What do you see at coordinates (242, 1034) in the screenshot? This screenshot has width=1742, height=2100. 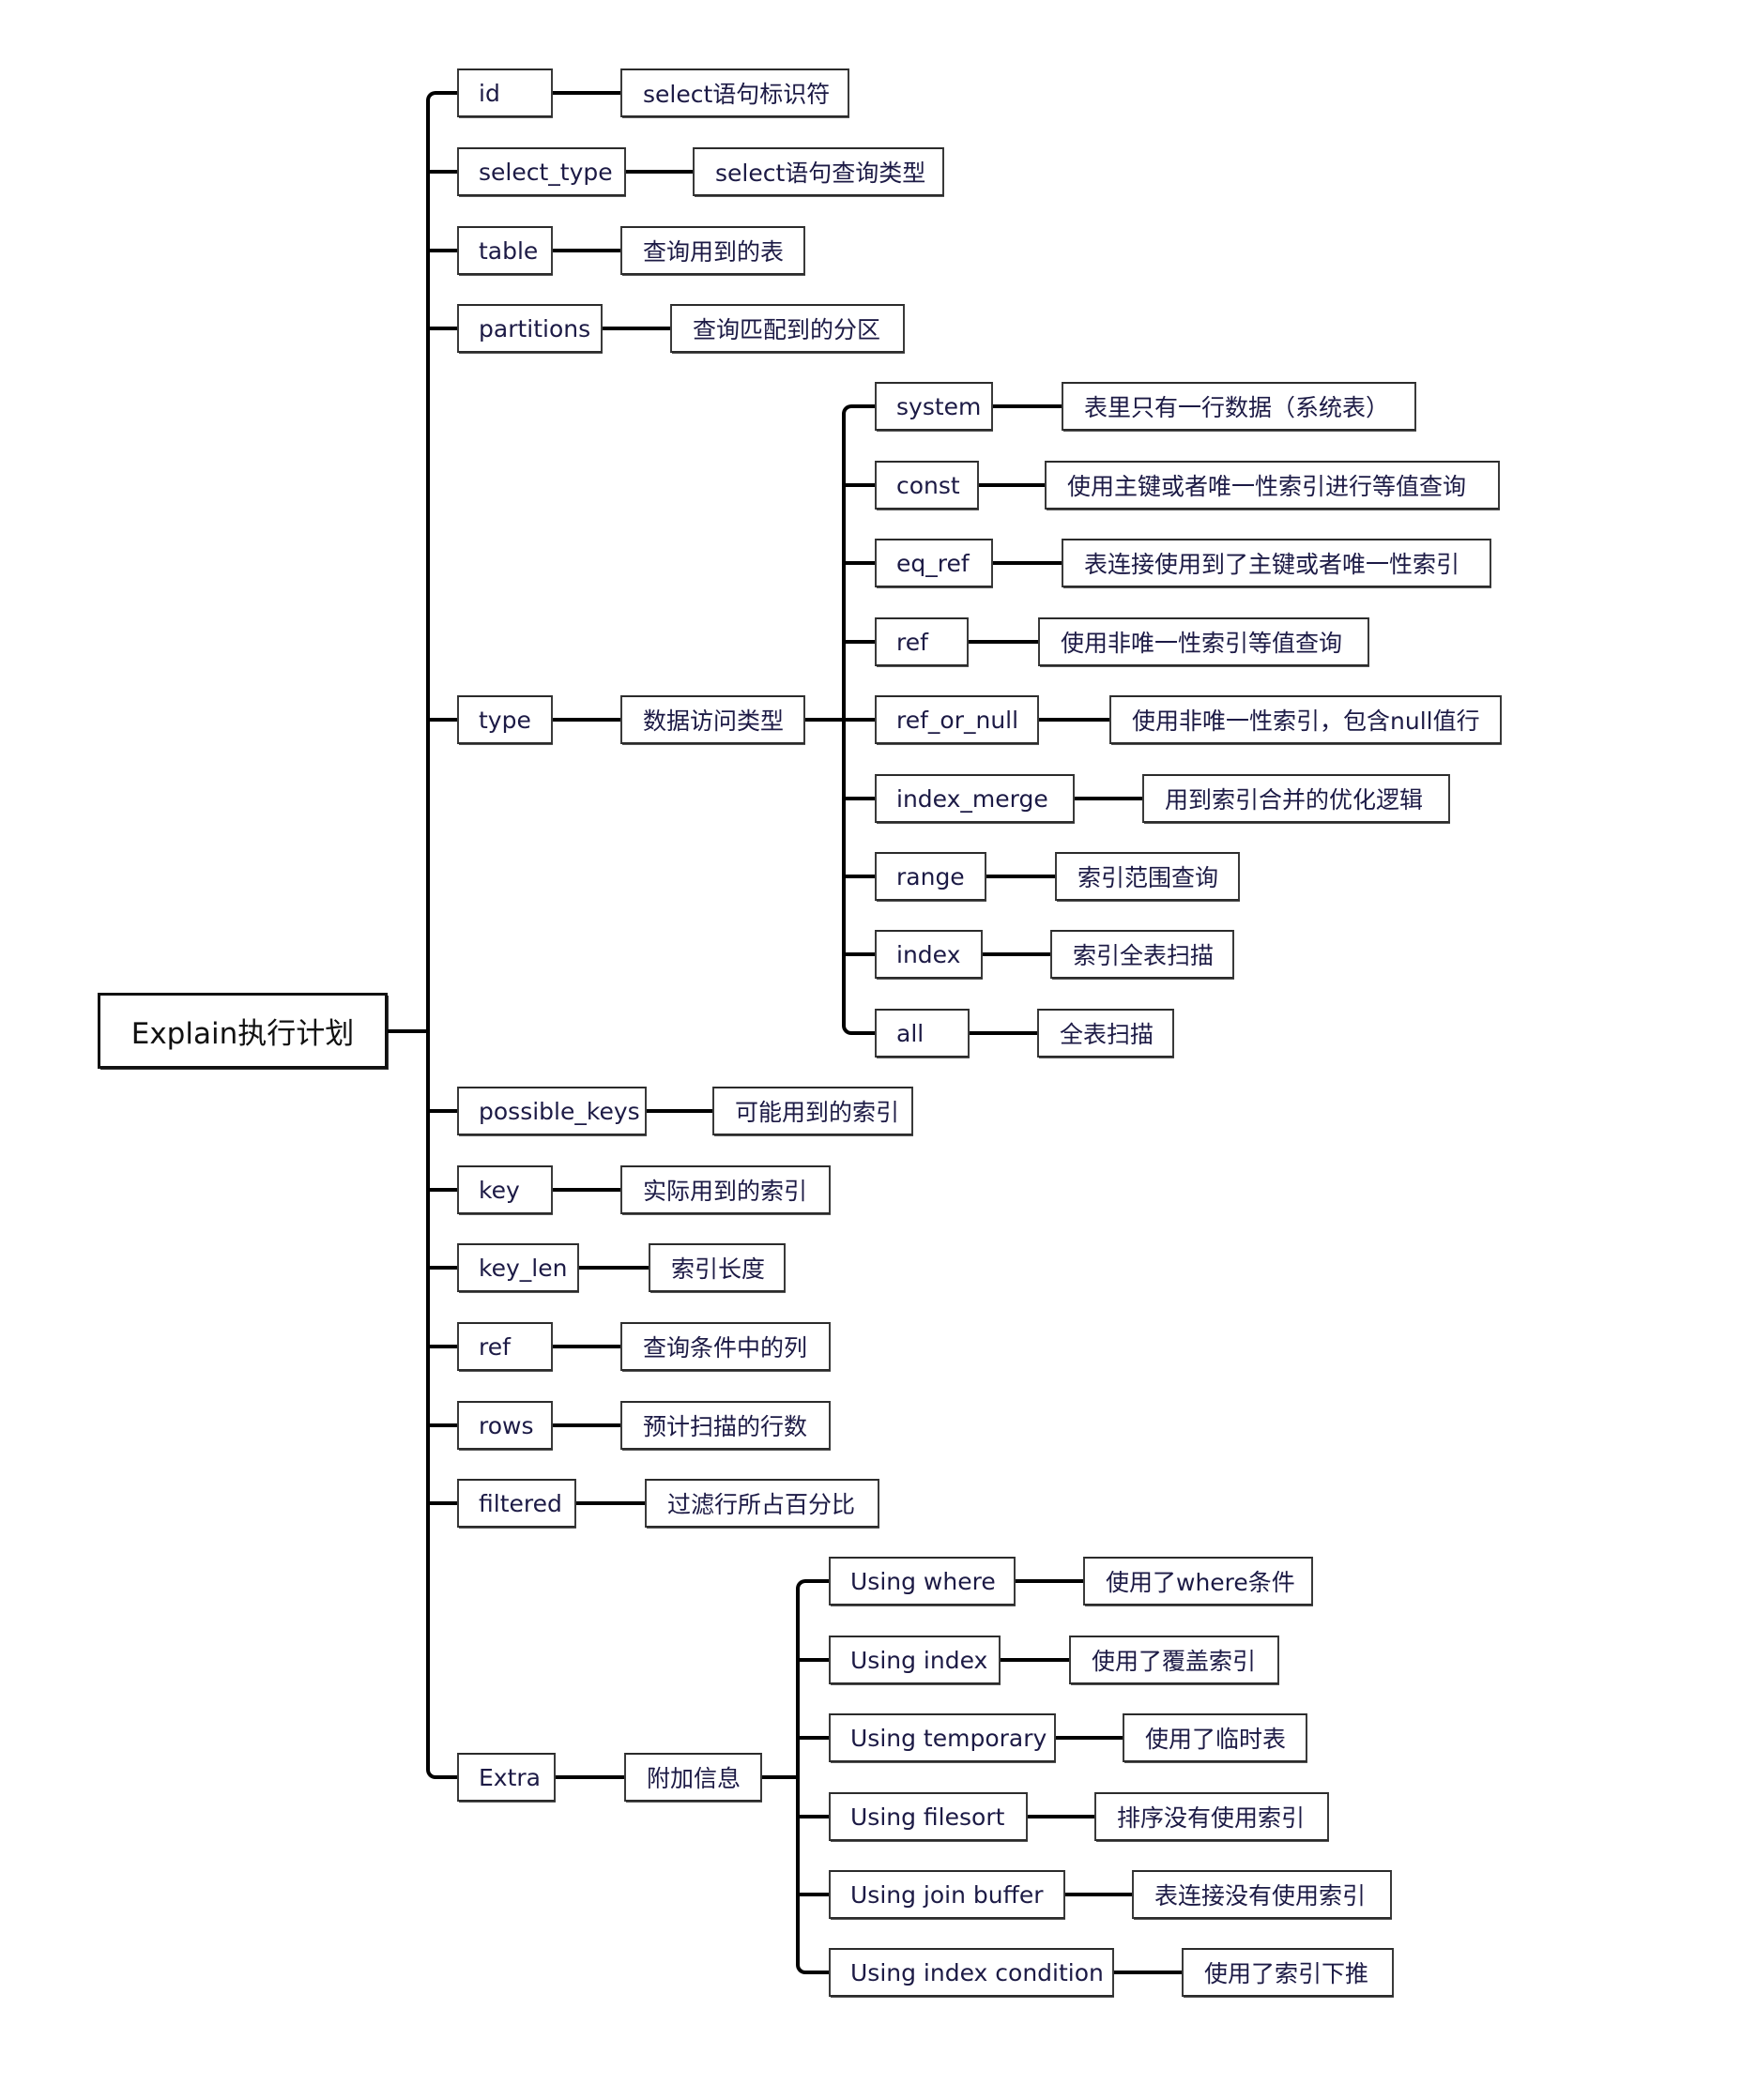 I see `root-label: Explain执行计划` at bounding box center [242, 1034].